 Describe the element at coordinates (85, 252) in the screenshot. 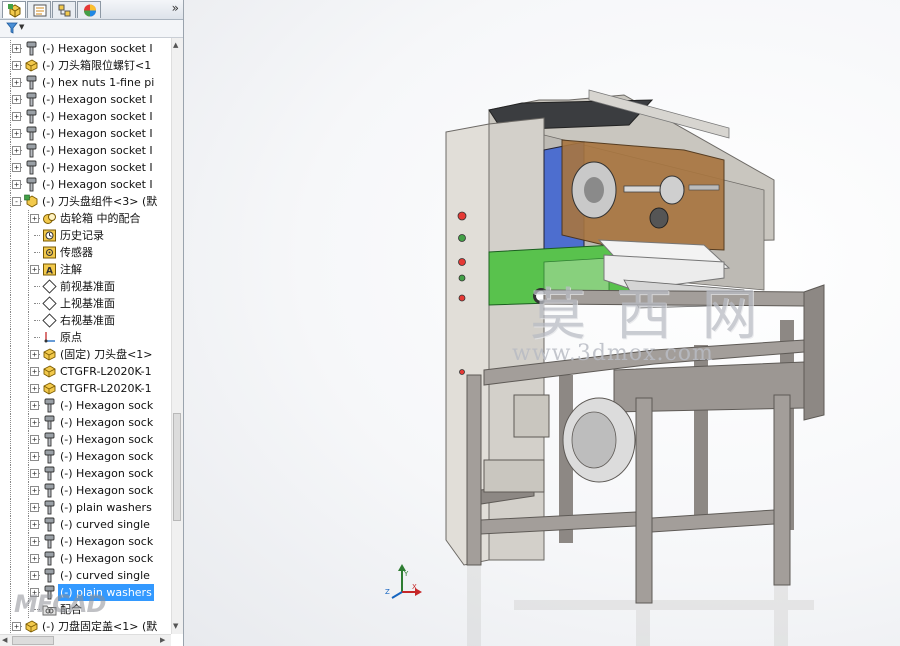

I see `tree-item: 传感器` at that location.